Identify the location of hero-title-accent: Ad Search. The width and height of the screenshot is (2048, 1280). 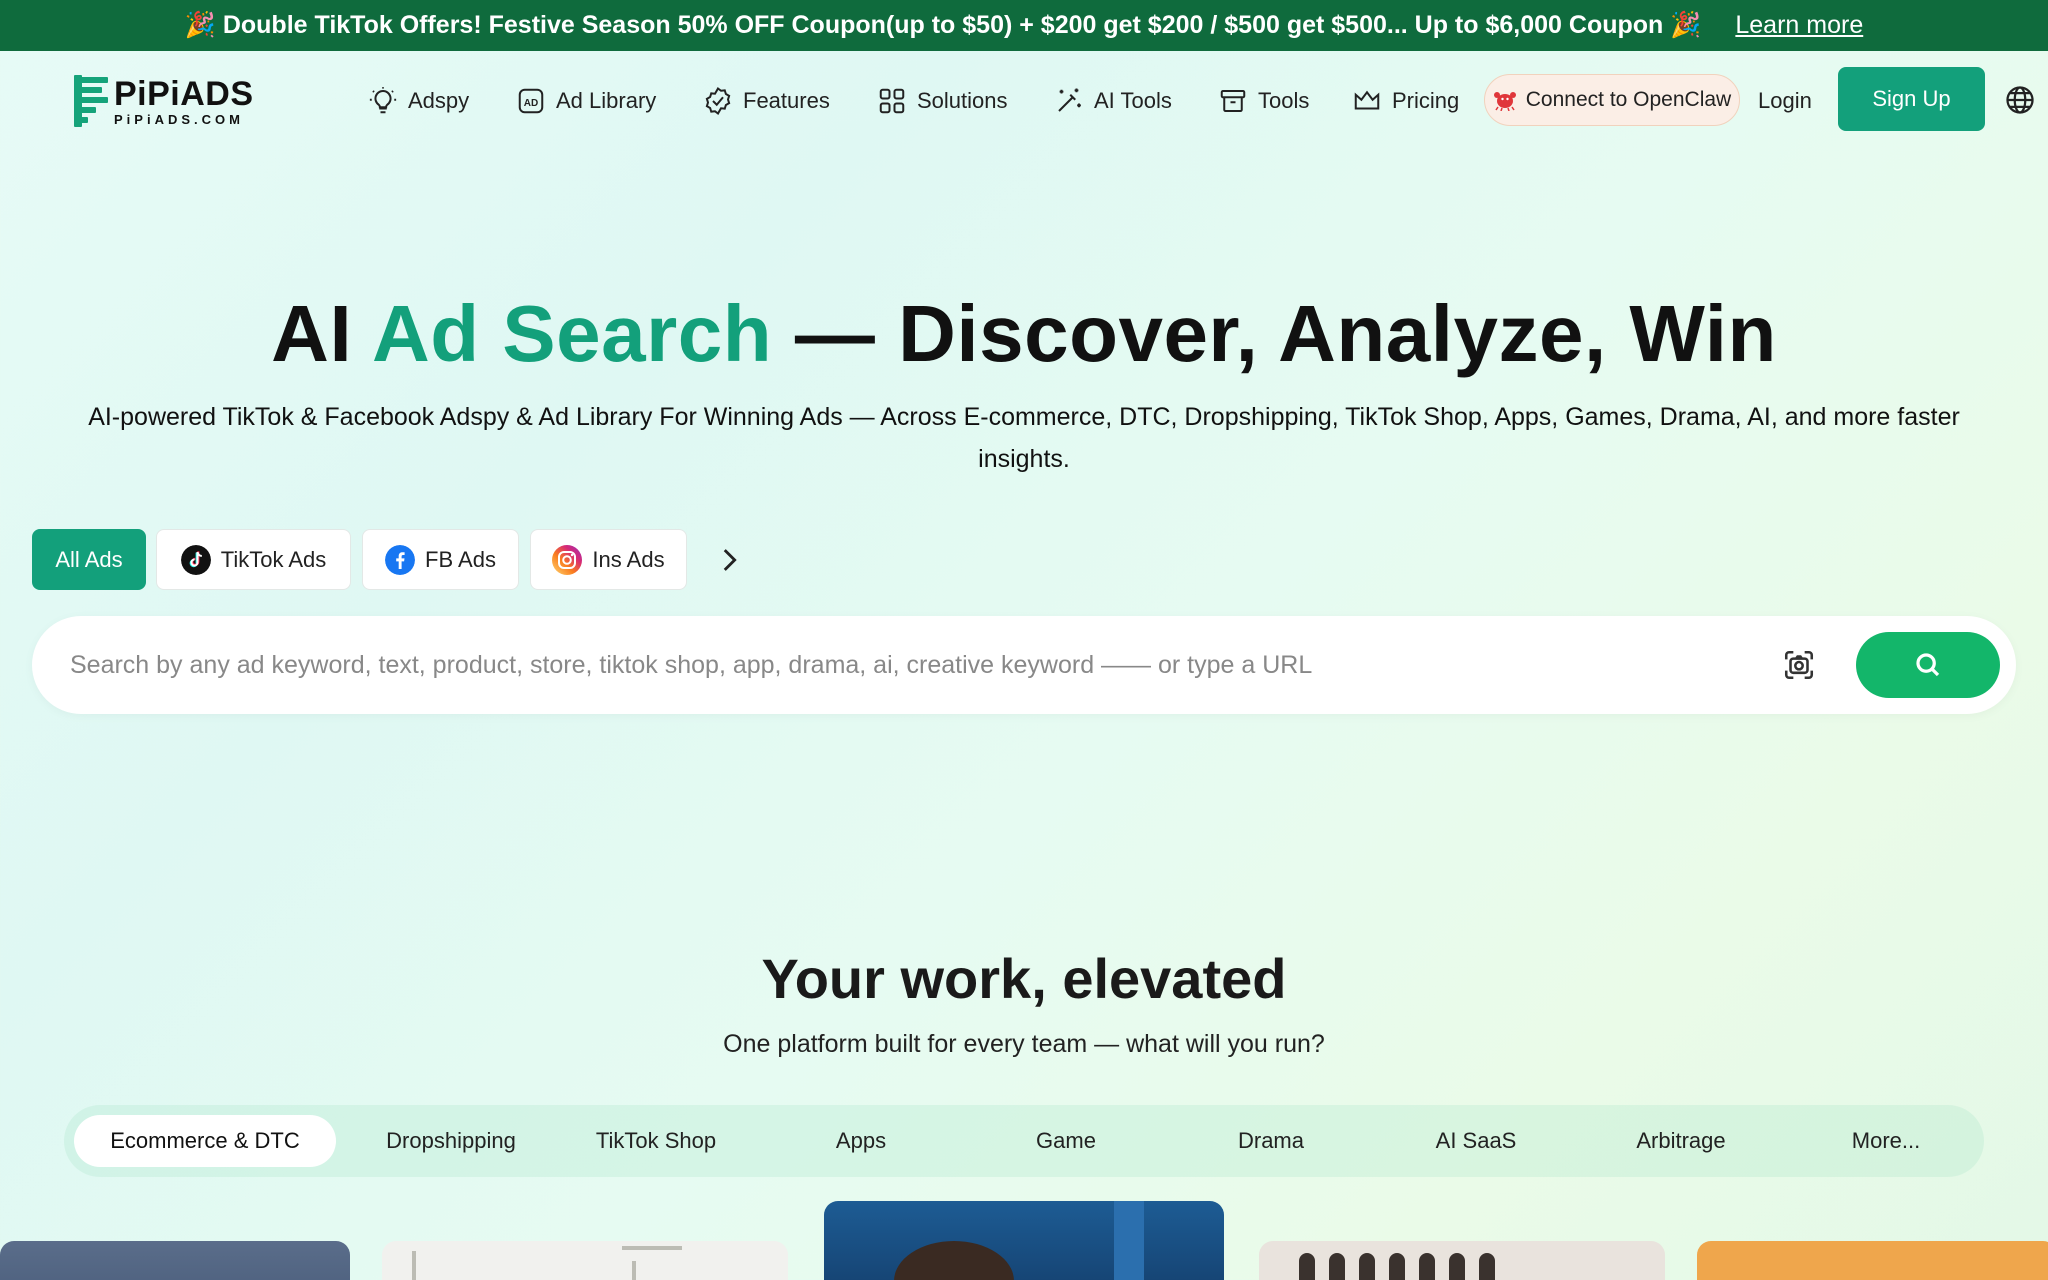
(572, 333).